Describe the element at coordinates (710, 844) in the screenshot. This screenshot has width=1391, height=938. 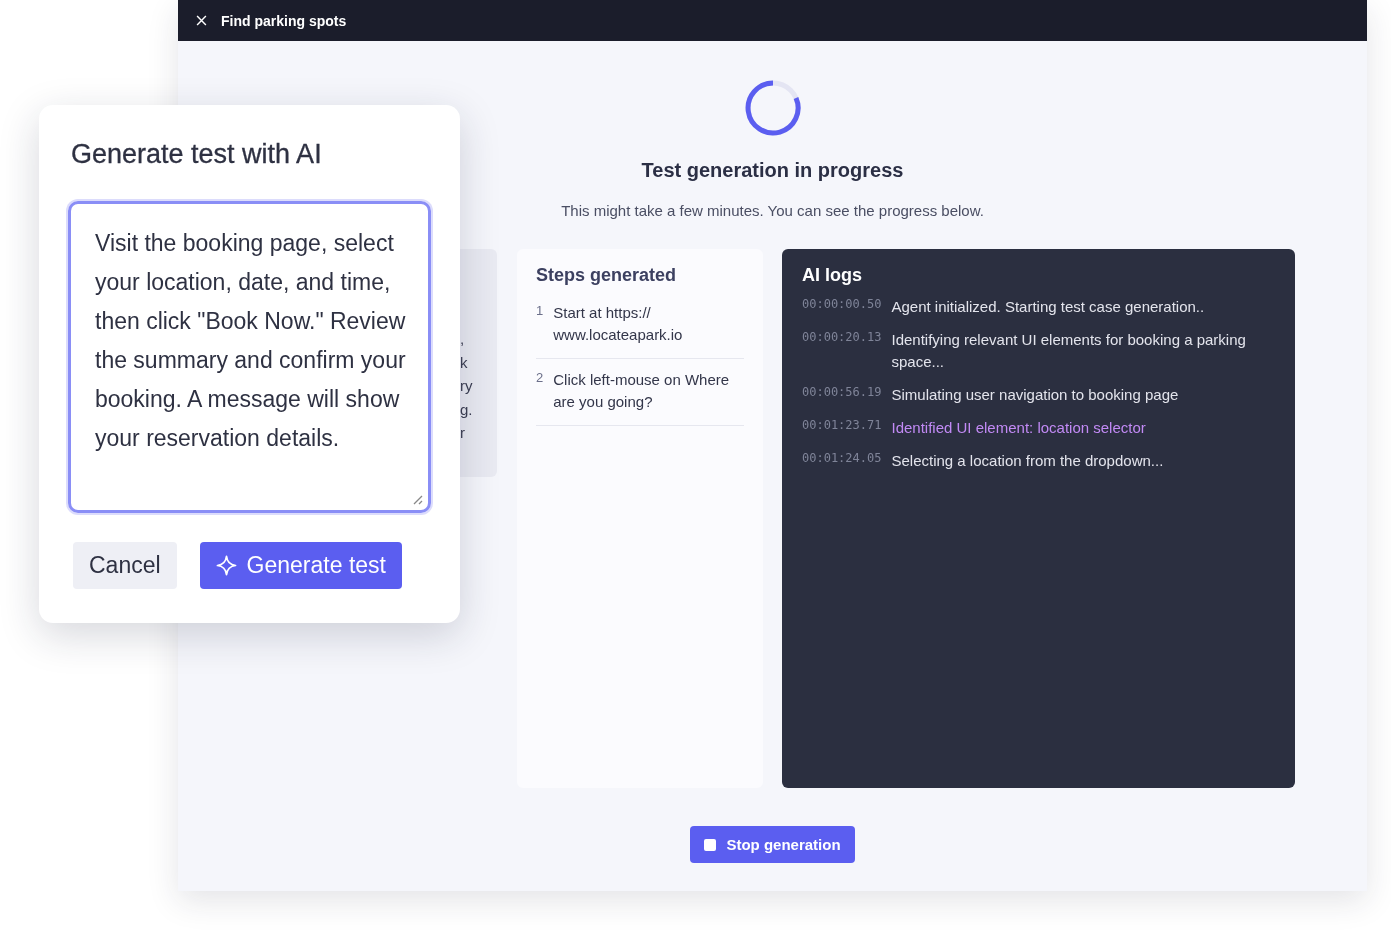
I see `stop-icon` at that location.